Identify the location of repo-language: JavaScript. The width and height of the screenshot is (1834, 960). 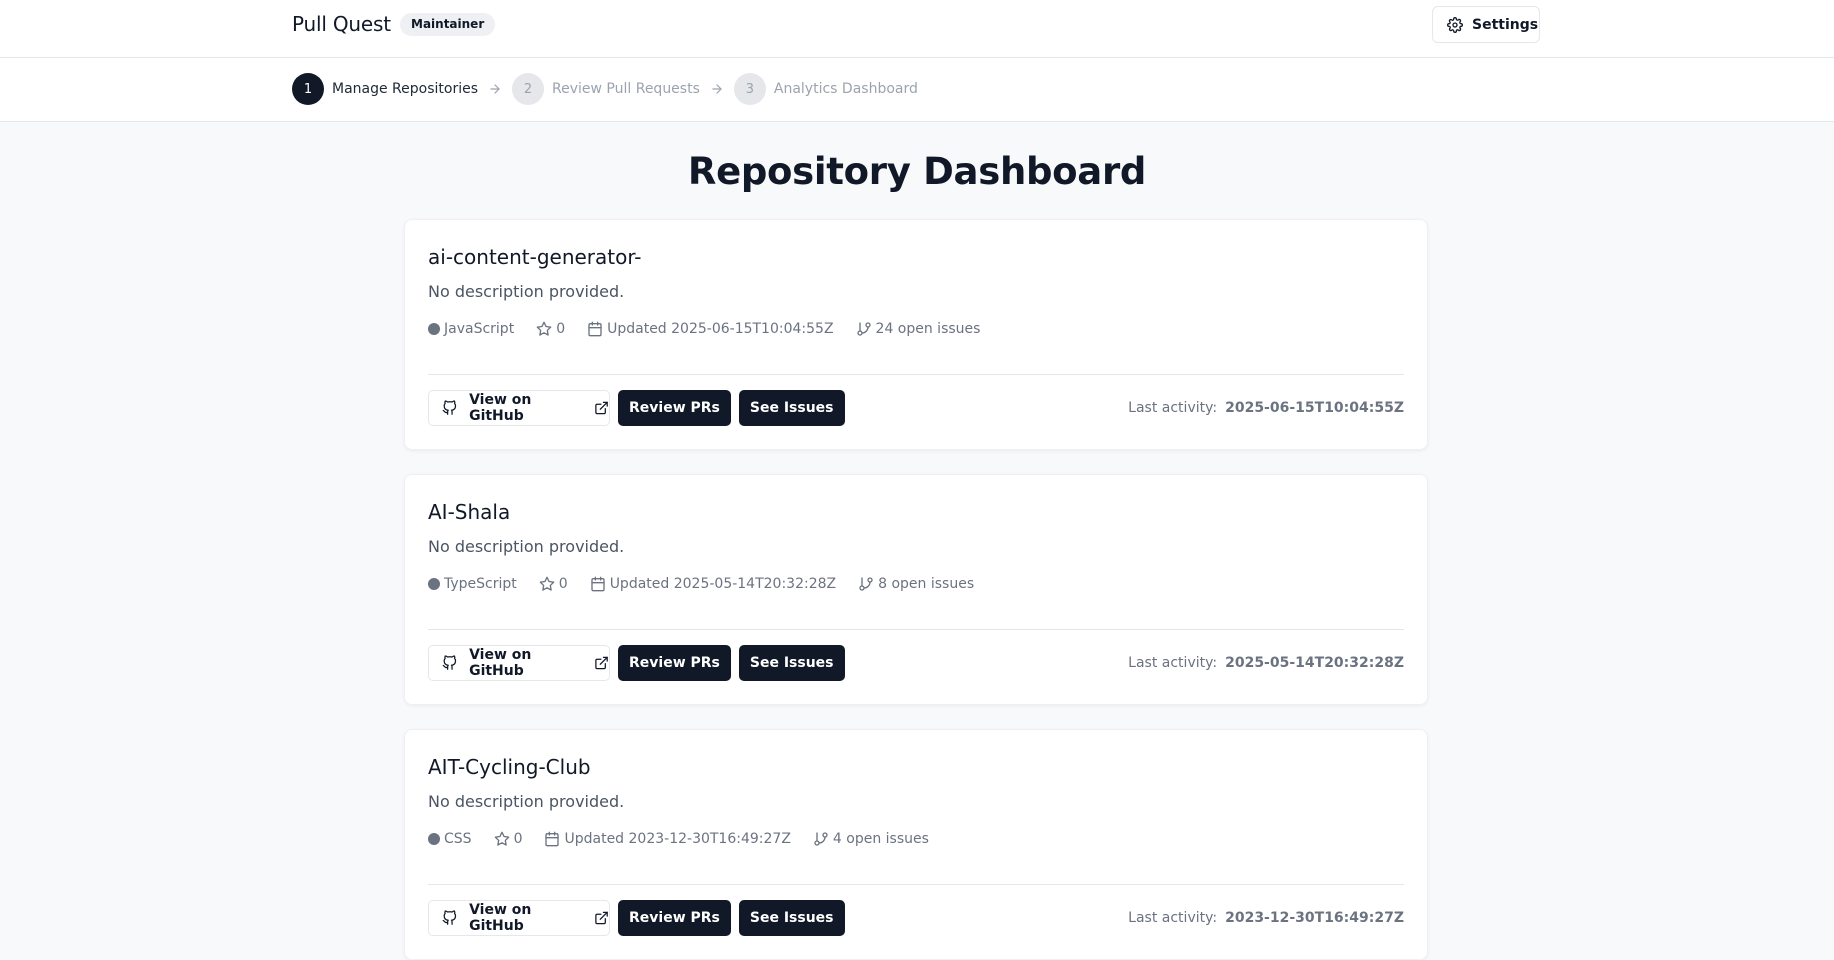
(471, 329).